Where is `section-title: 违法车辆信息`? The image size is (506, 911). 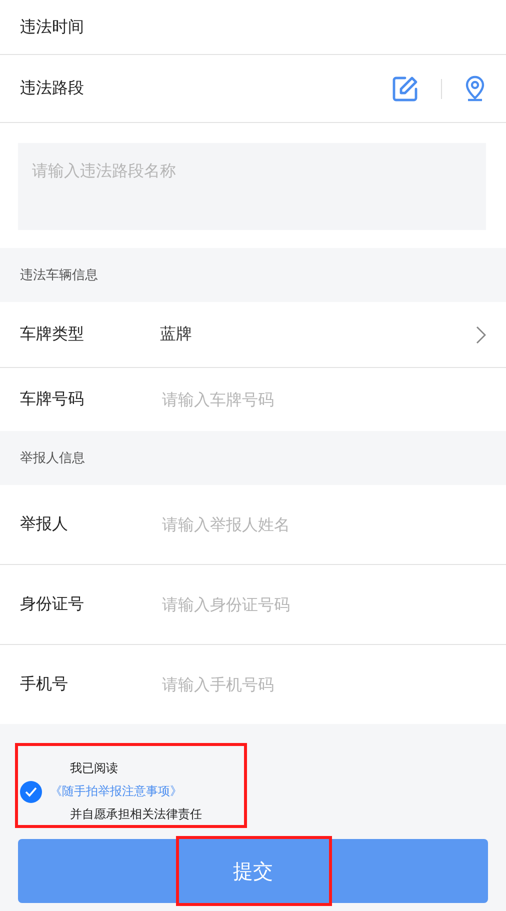 section-title: 违法车辆信息 is located at coordinates (59, 275).